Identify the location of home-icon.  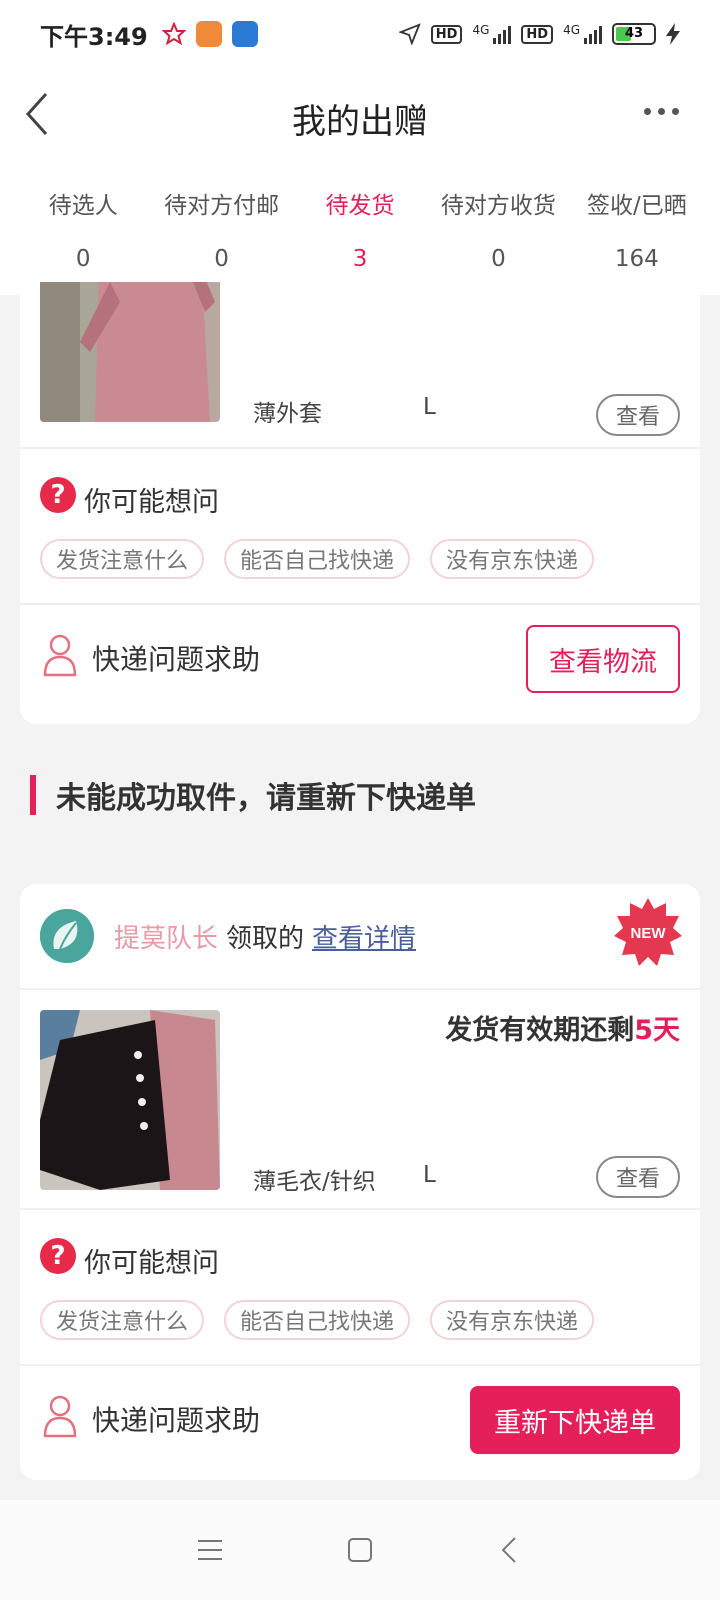
(360, 1550).